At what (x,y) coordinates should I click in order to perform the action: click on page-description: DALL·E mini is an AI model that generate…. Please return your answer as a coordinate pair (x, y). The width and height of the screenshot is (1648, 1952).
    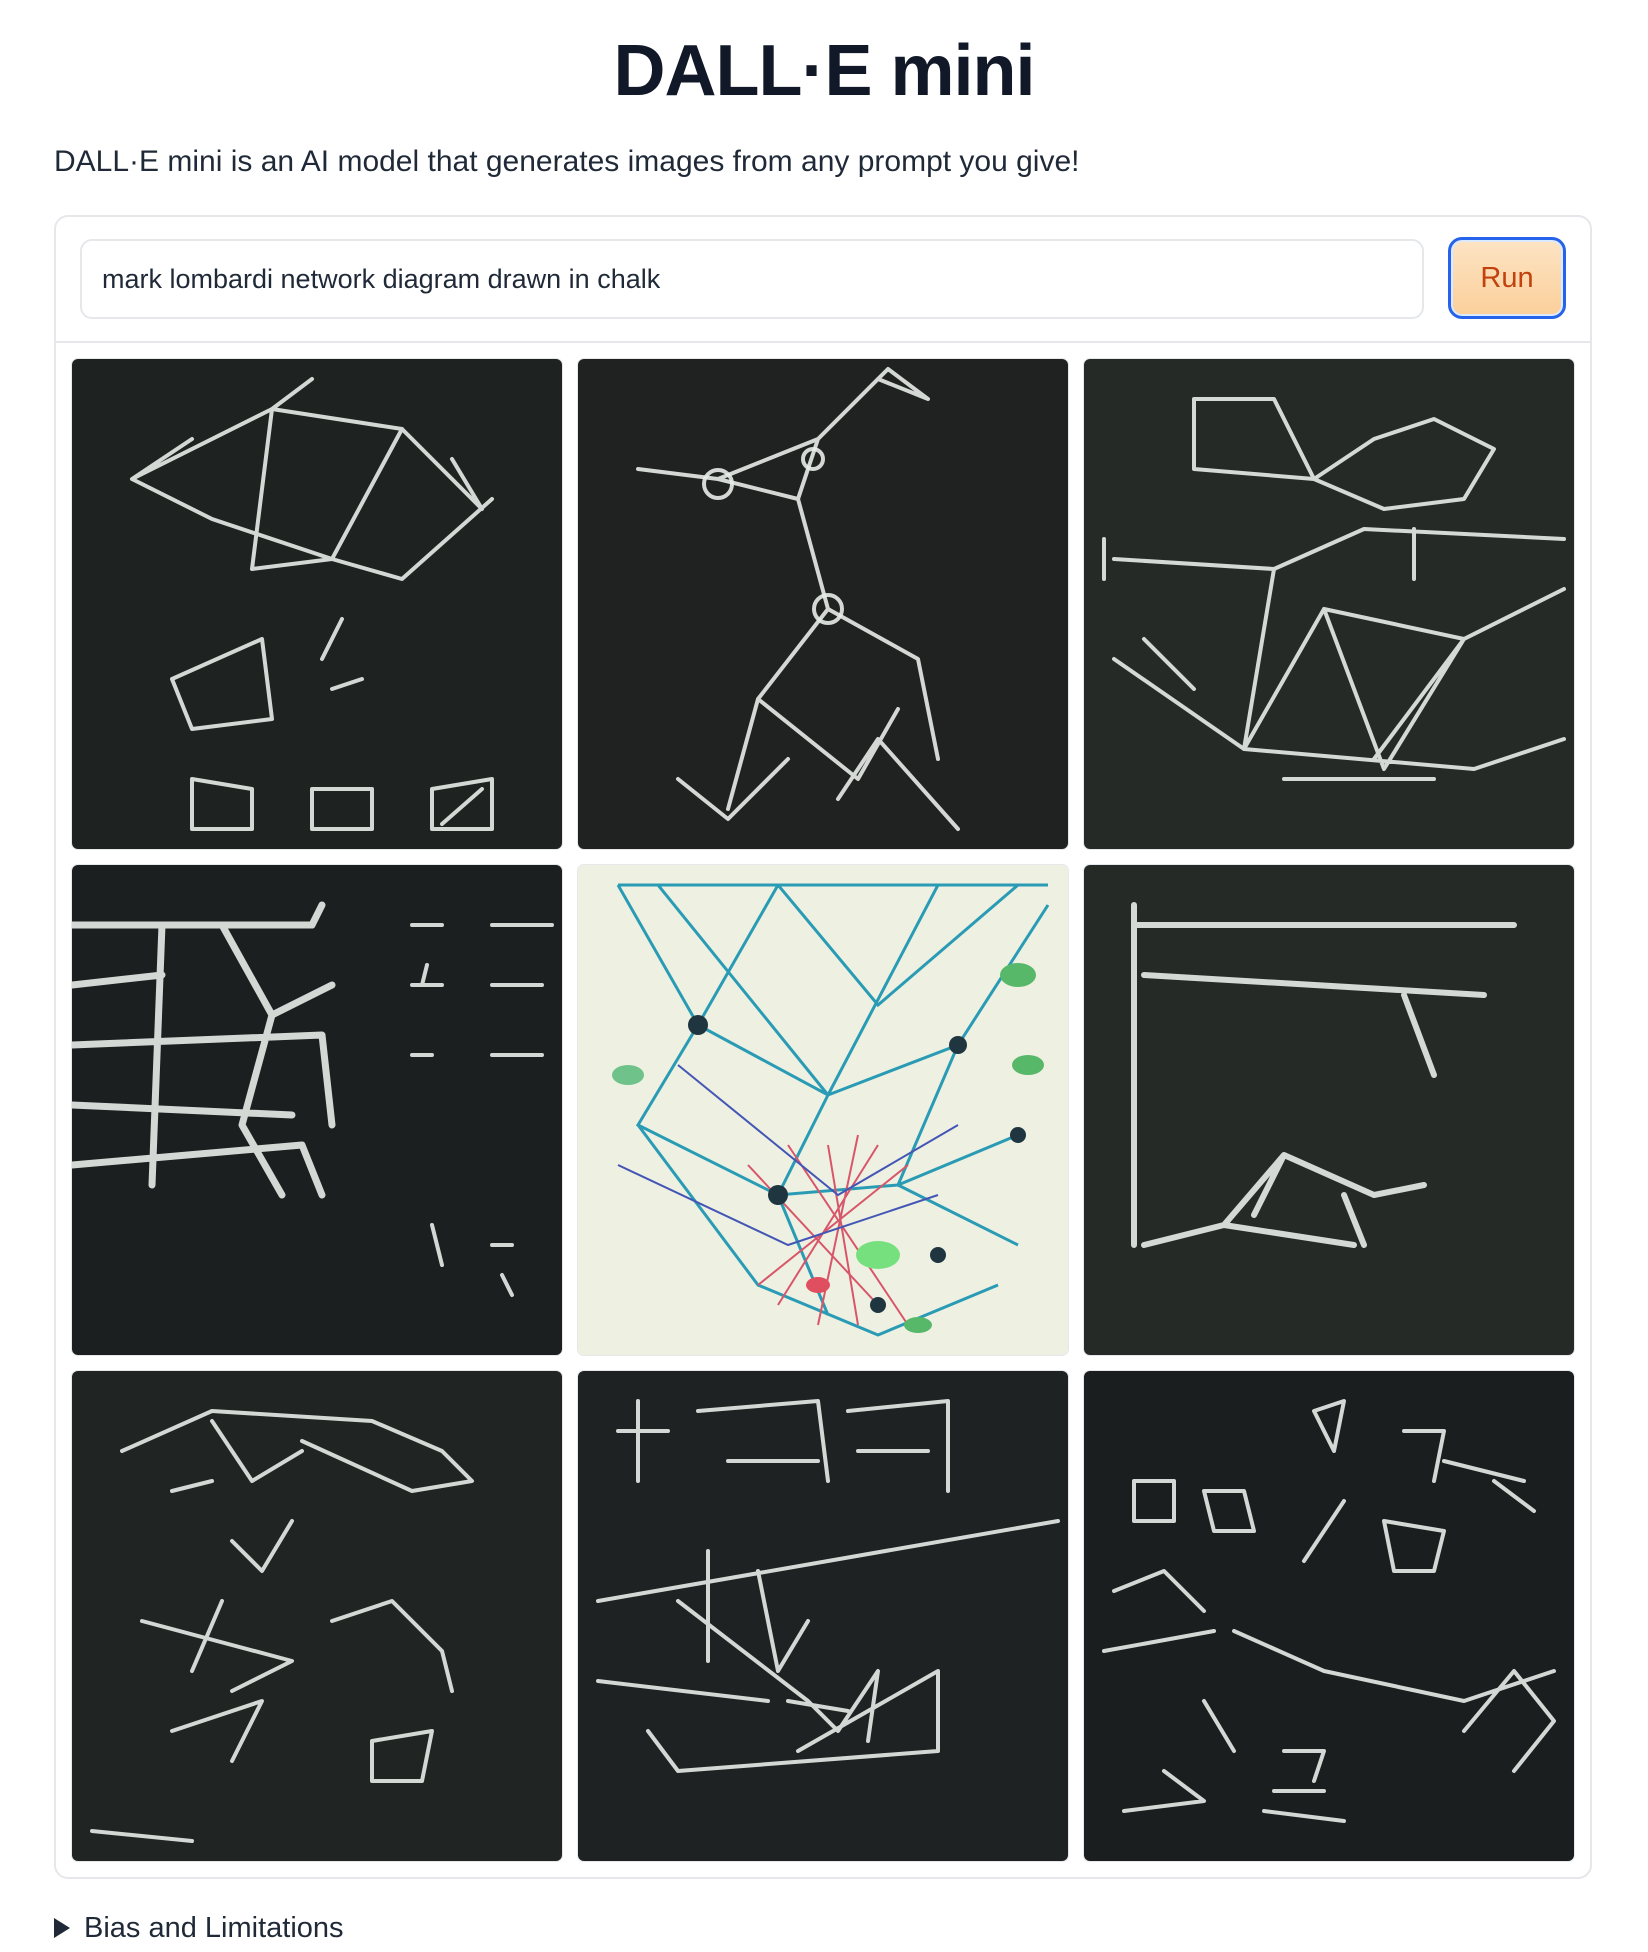
    Looking at the image, I should click on (567, 161).